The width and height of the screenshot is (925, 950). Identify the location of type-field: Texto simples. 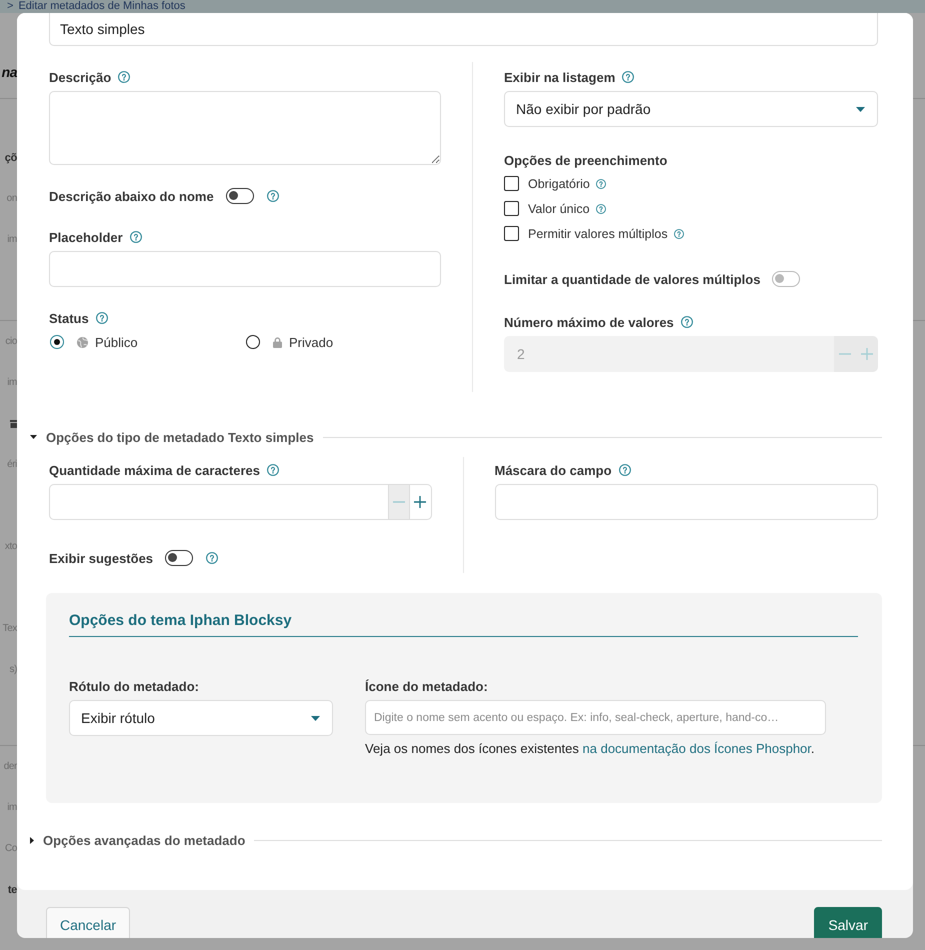
(463, 29).